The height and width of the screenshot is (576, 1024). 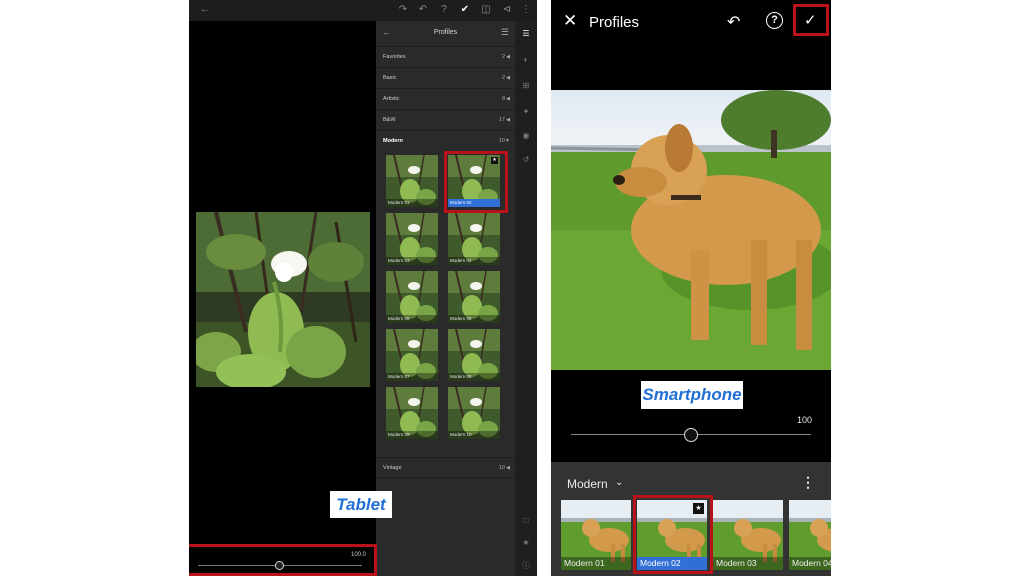 What do you see at coordinates (474, 435) in the screenshot?
I see `thumbnail-label: Modern 10` at bounding box center [474, 435].